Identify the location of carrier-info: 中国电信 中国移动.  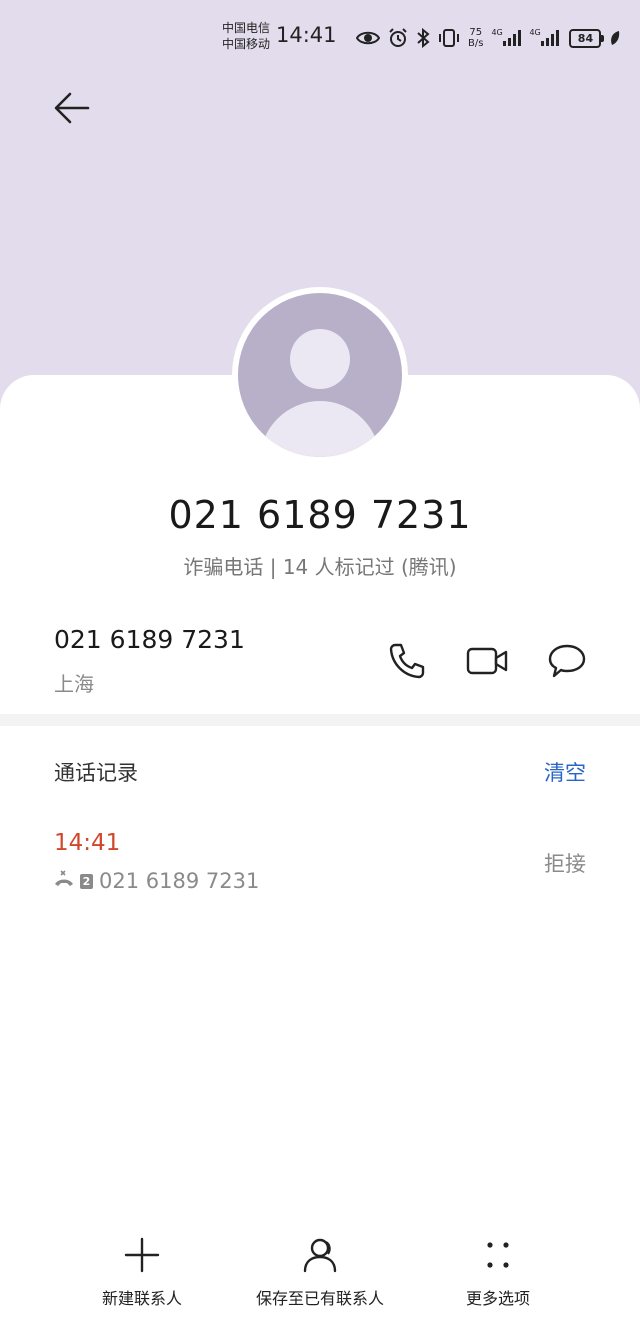
(246, 36).